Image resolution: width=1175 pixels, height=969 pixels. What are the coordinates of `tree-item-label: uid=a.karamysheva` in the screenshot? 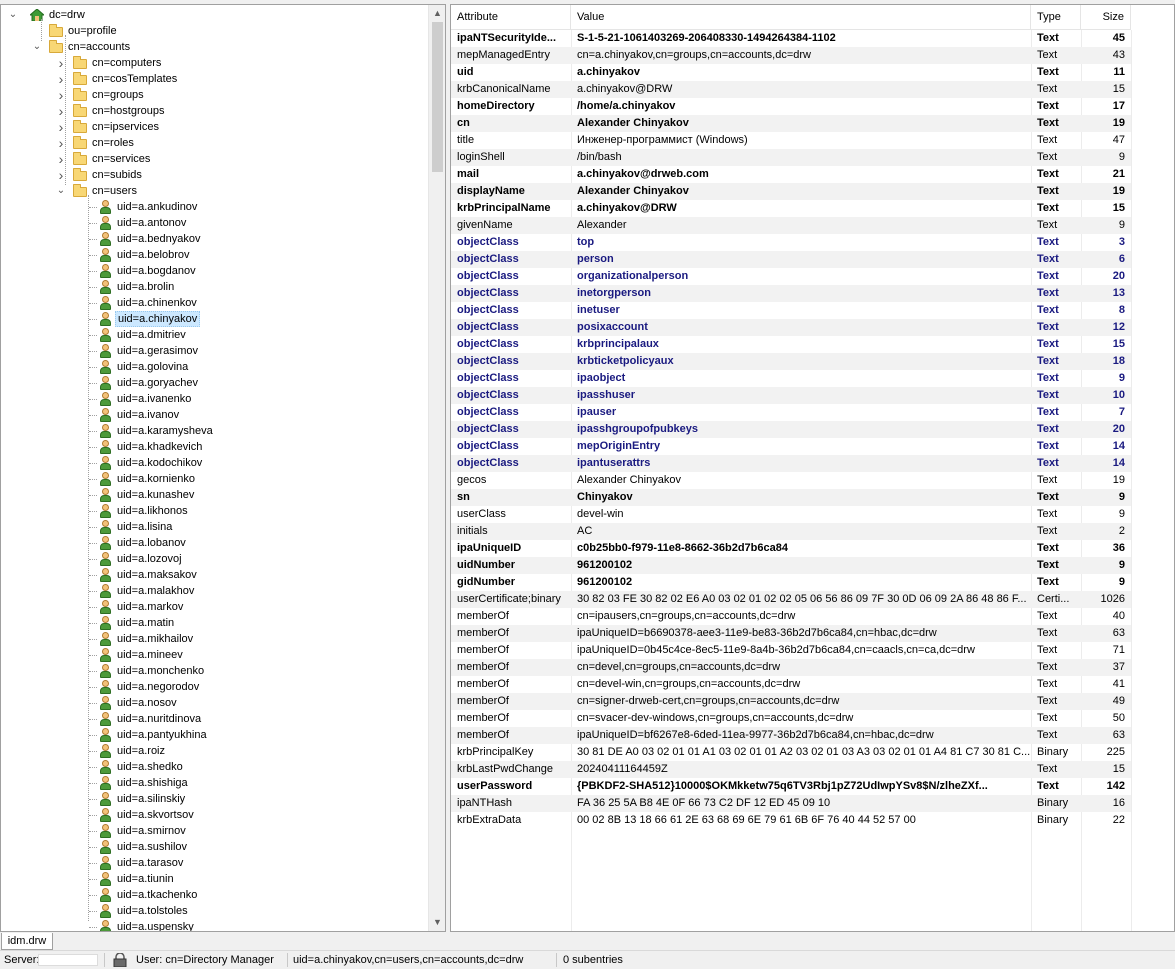 It's located at (165, 431).